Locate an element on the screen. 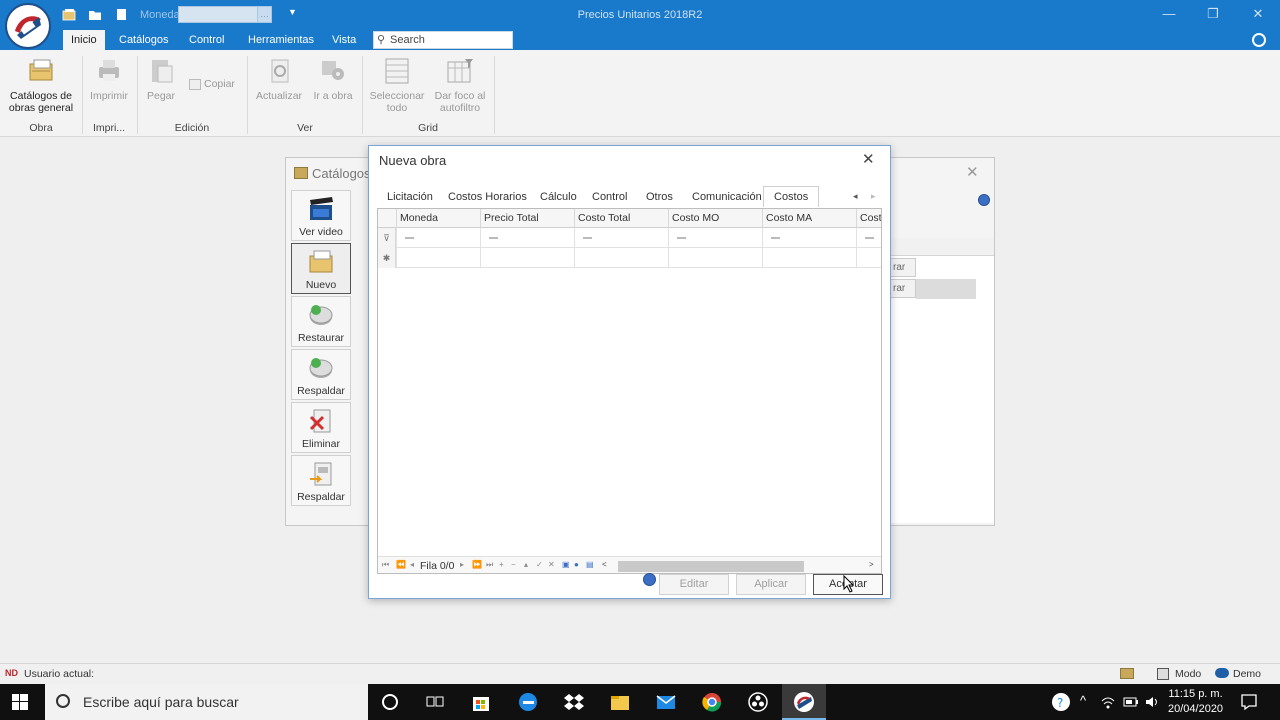 This screenshot has width=1280, height=720. nav-prev-icon: ◂ is located at coordinates (412, 564).